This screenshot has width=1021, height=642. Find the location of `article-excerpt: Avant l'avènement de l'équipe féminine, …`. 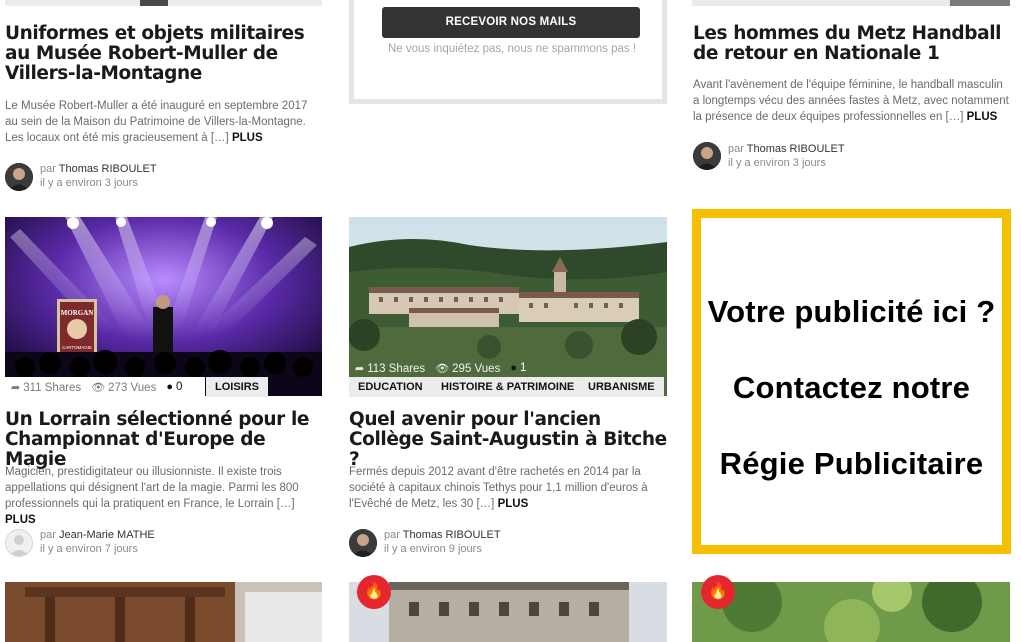

article-excerpt: Avant l'avènement de l'équipe féminine, … is located at coordinates (852, 101).